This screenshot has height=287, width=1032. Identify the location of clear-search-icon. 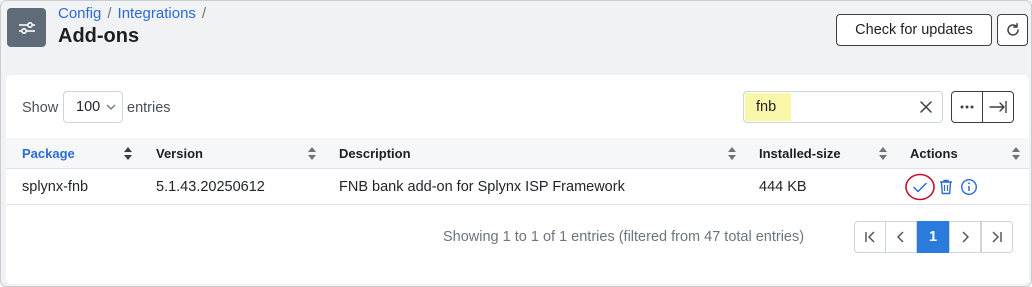
(926, 107).